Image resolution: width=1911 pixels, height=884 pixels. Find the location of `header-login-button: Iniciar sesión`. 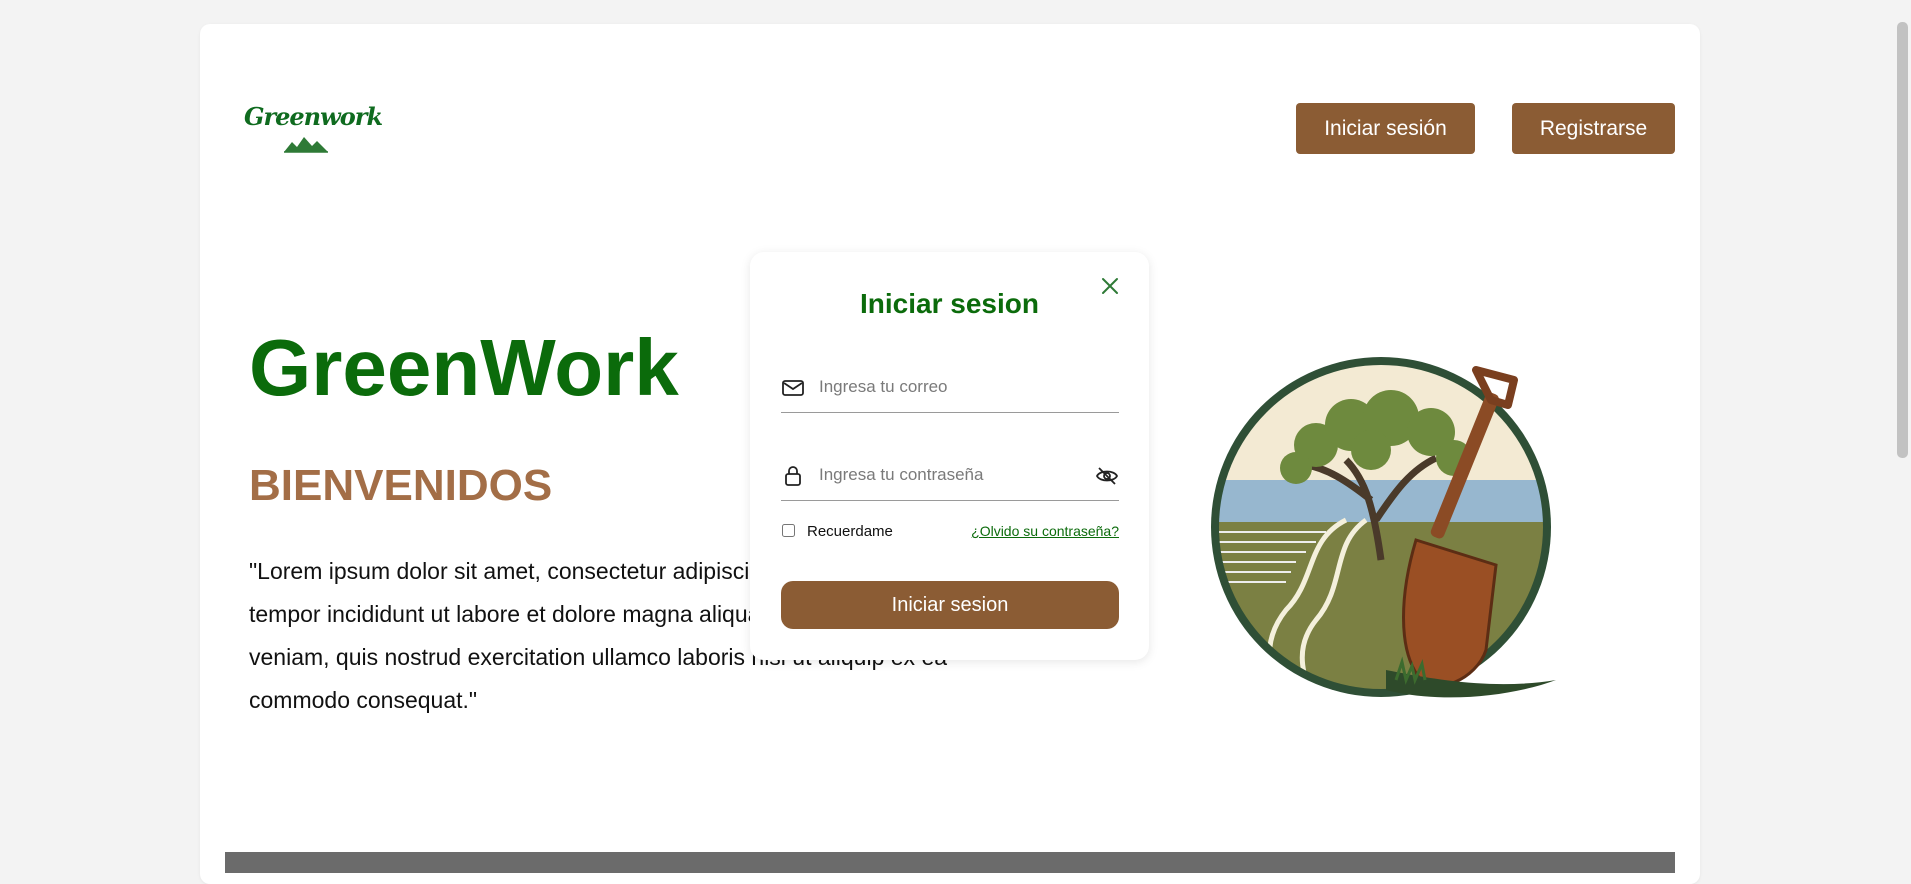

header-login-button: Iniciar sesión is located at coordinates (1385, 128).